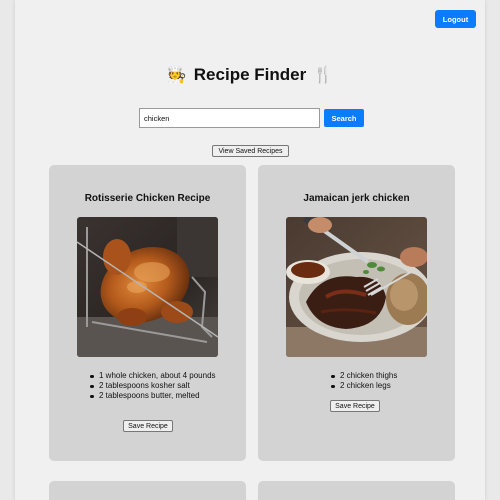 Image resolution: width=500 pixels, height=500 pixels. I want to click on logout-button: Logout, so click(455, 19).